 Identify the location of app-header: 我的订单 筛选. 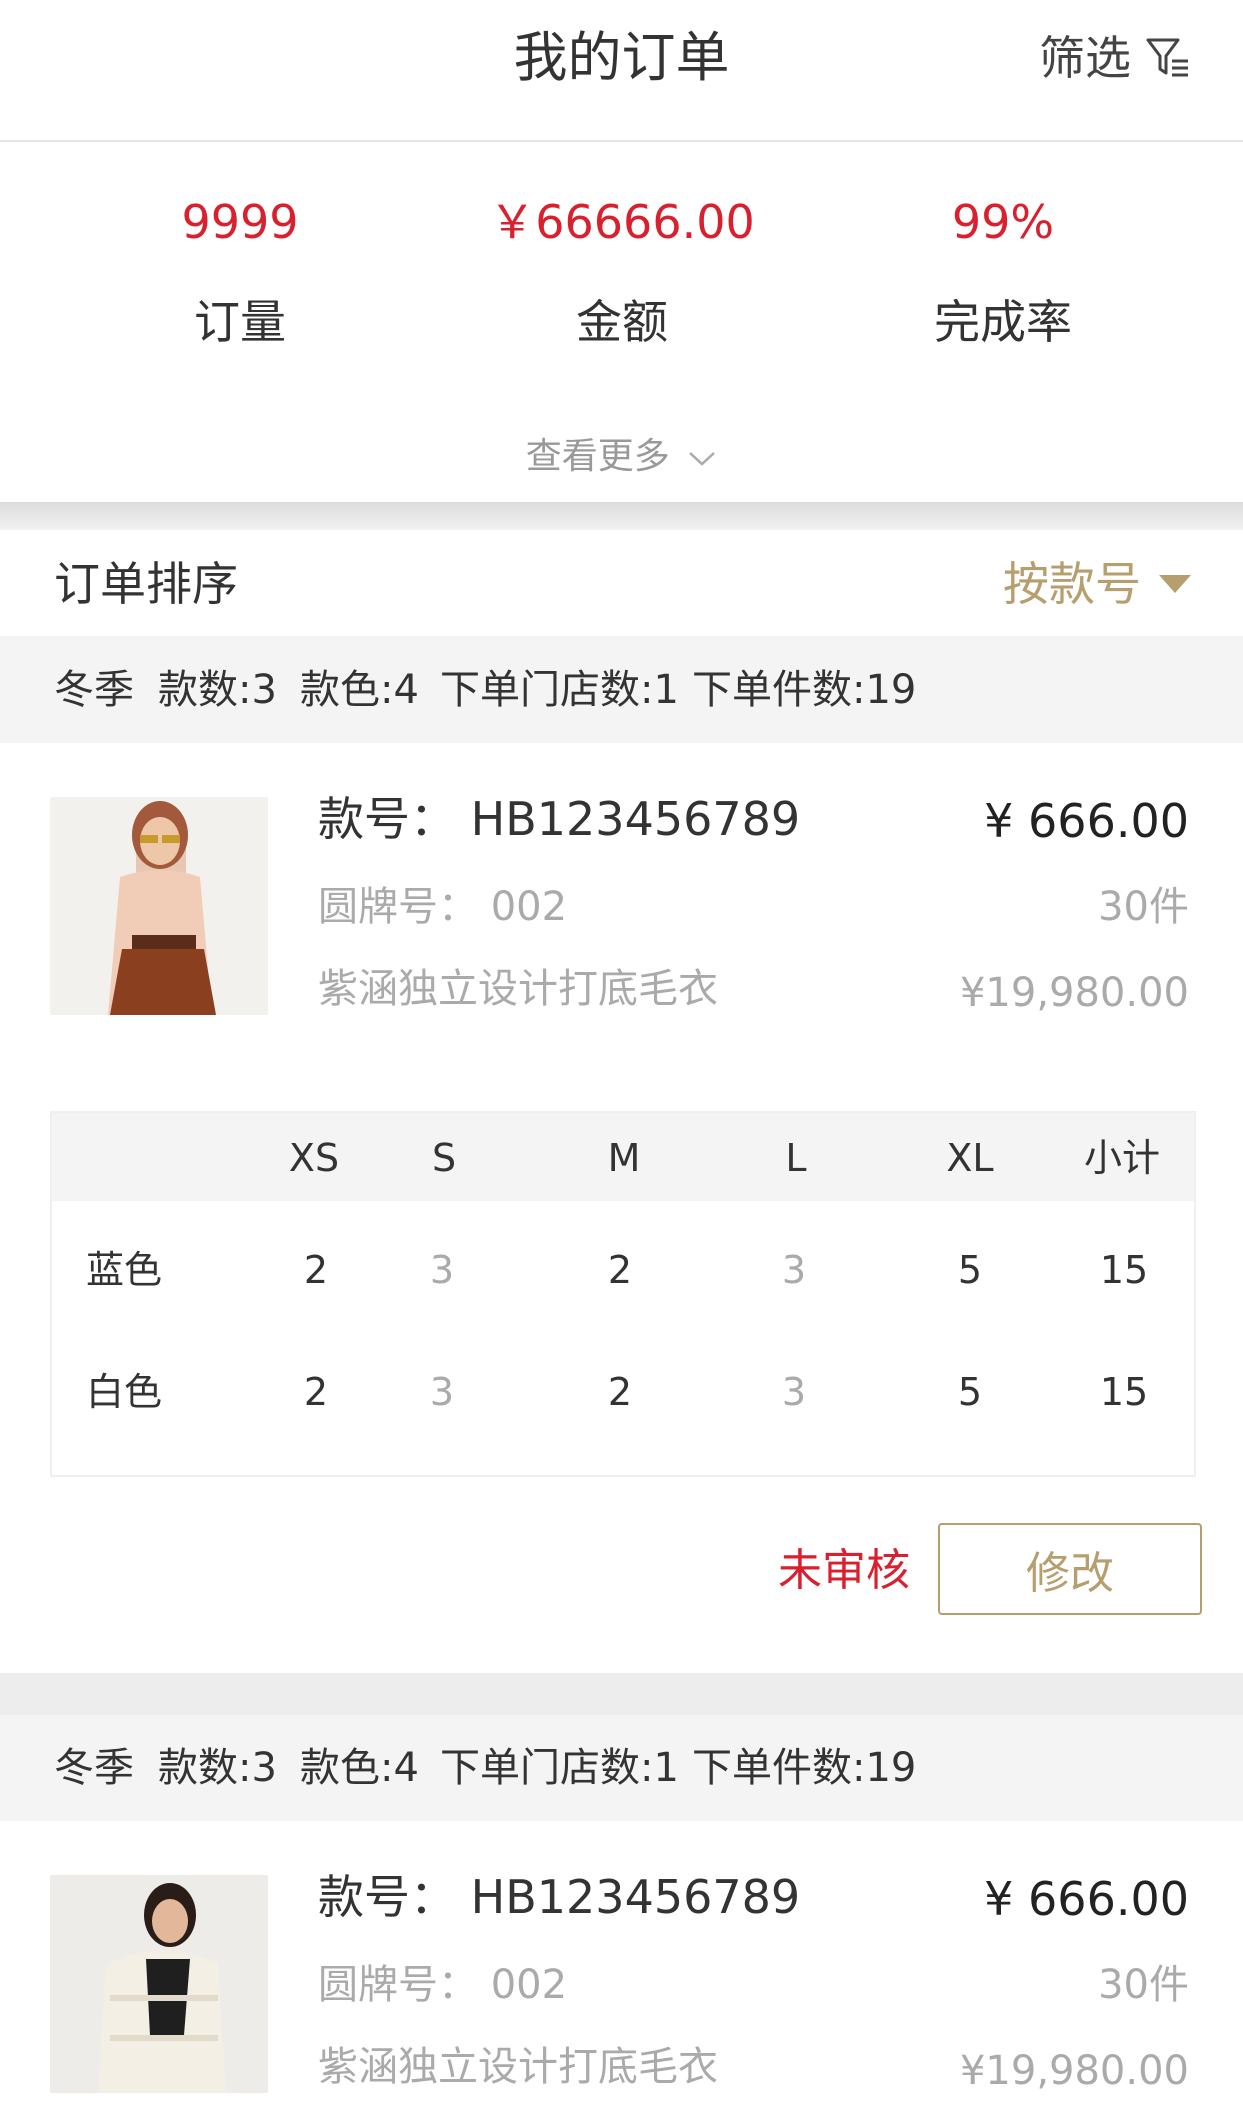
(621, 71).